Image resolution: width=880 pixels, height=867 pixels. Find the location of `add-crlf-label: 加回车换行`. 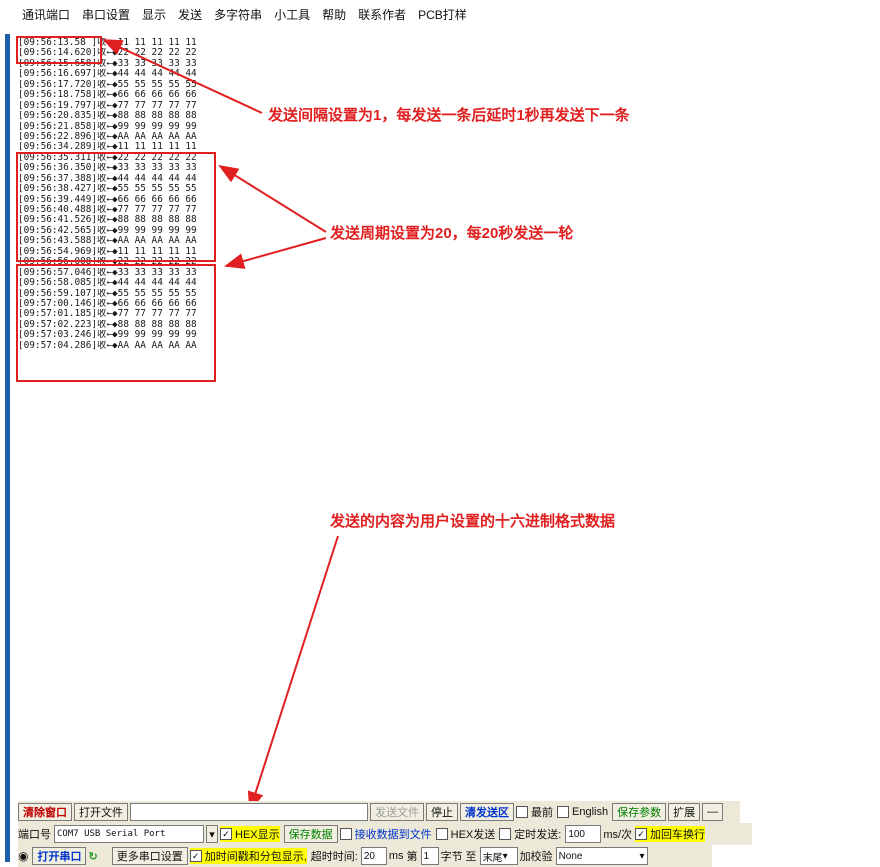

add-crlf-label: 加回车换行 is located at coordinates (678, 835).